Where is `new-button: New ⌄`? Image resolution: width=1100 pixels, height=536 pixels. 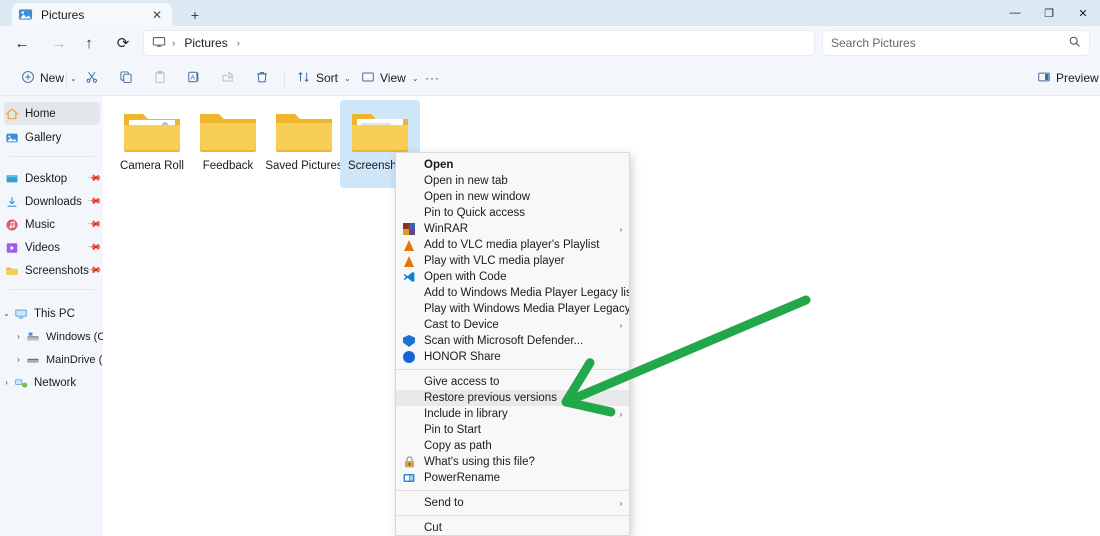
new-button: New ⌄ is located at coordinates (49, 78).